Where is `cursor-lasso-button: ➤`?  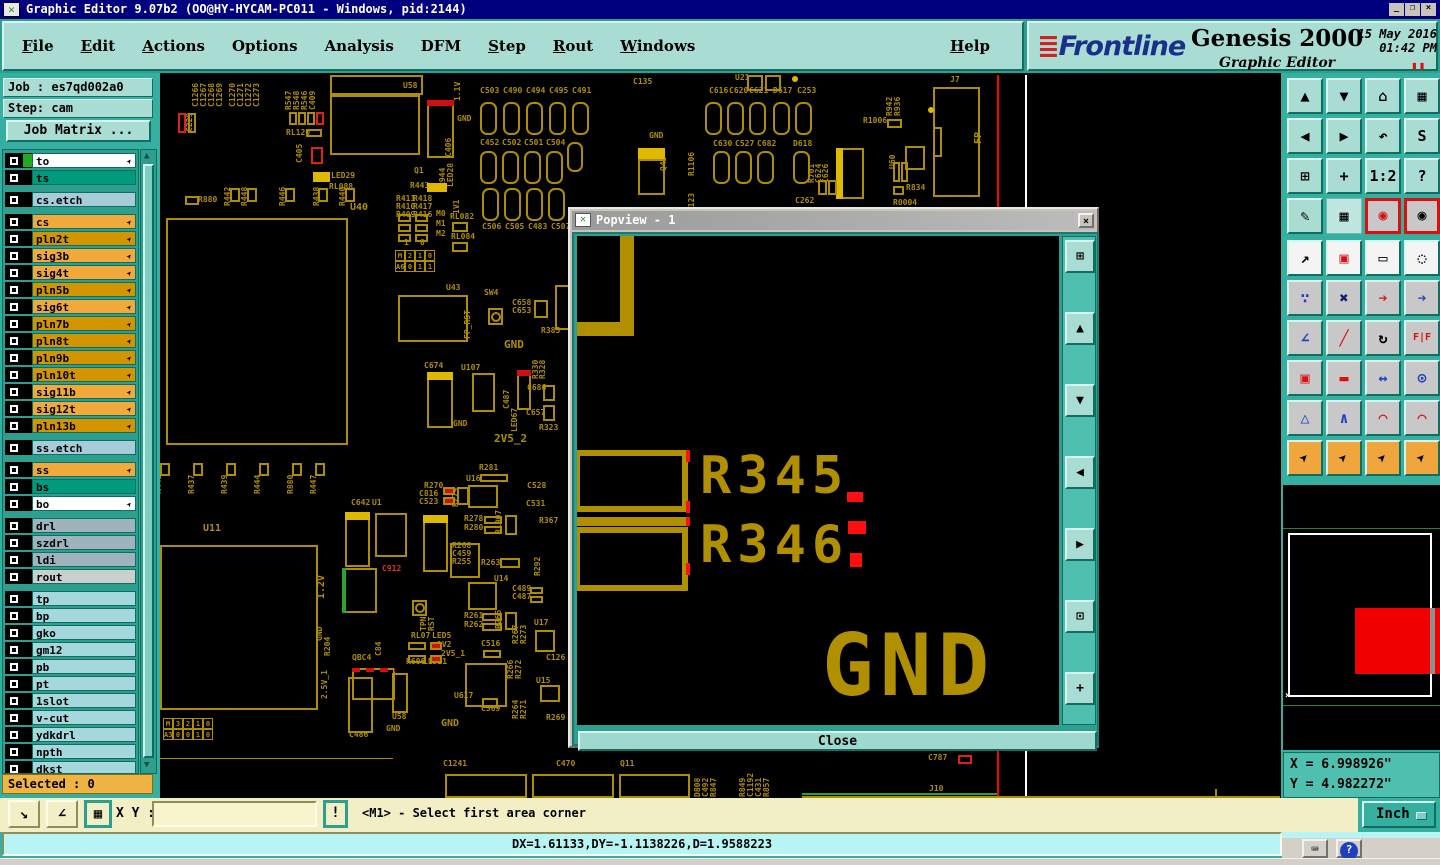 cursor-lasso-button: ➤ is located at coordinates (1383, 458).